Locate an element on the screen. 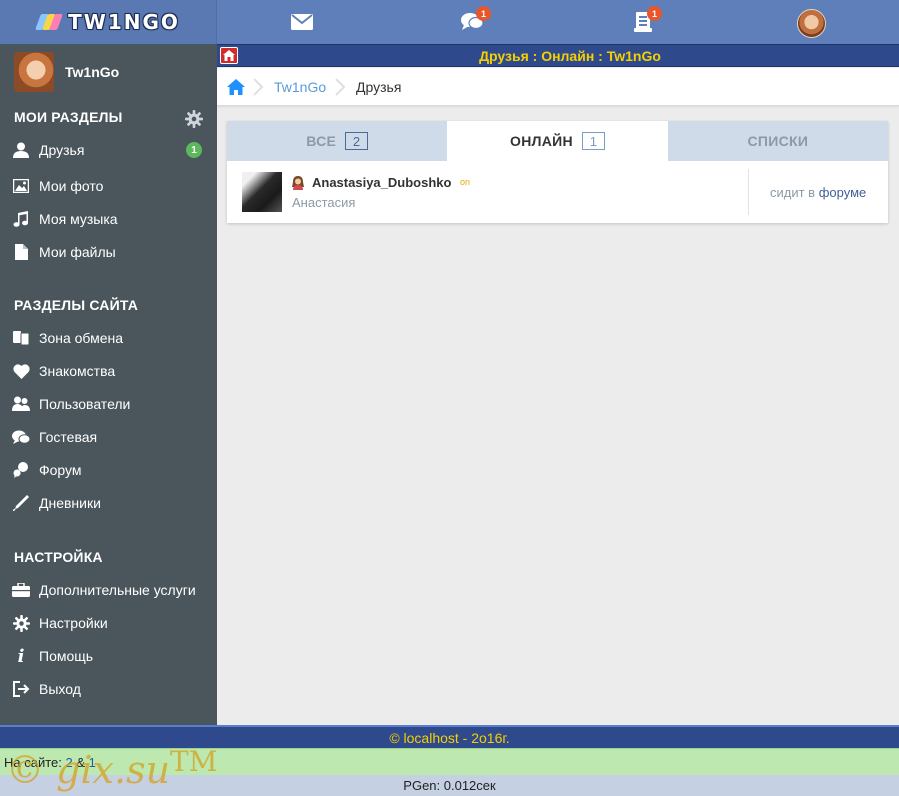 Image resolution: width=899 pixels, height=796 pixels. sidebar-item-label: Дополнительные услуги is located at coordinates (117, 590).